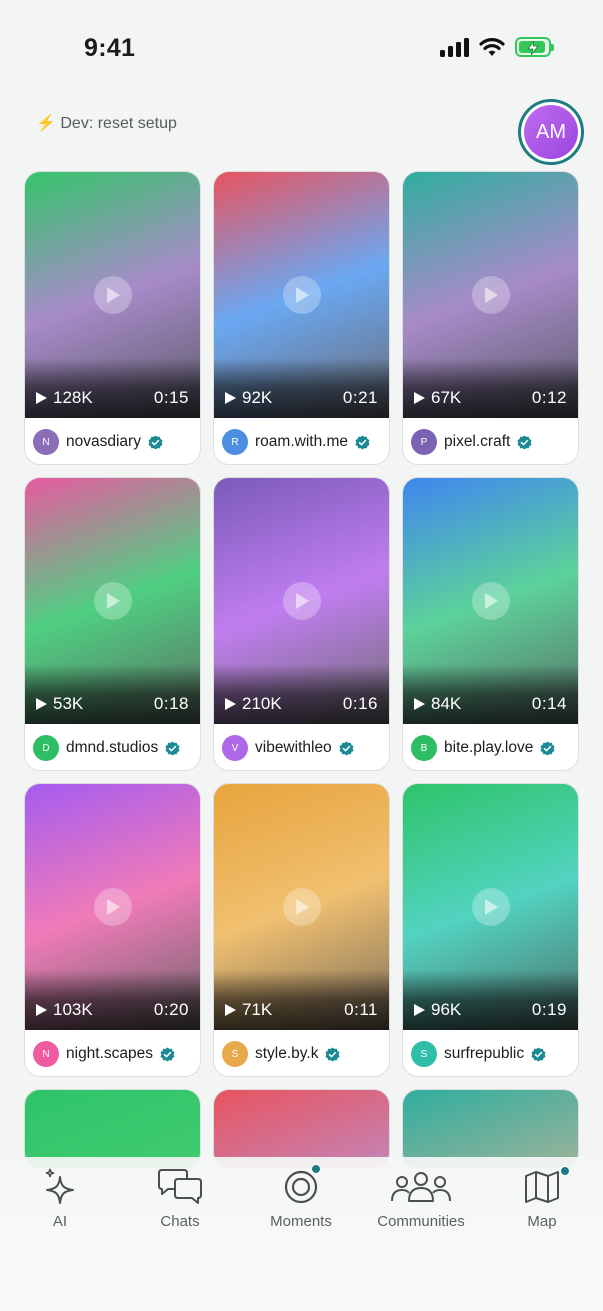 This screenshot has width=603, height=1311. I want to click on creator-row: Rroam.with.me, so click(301, 441).